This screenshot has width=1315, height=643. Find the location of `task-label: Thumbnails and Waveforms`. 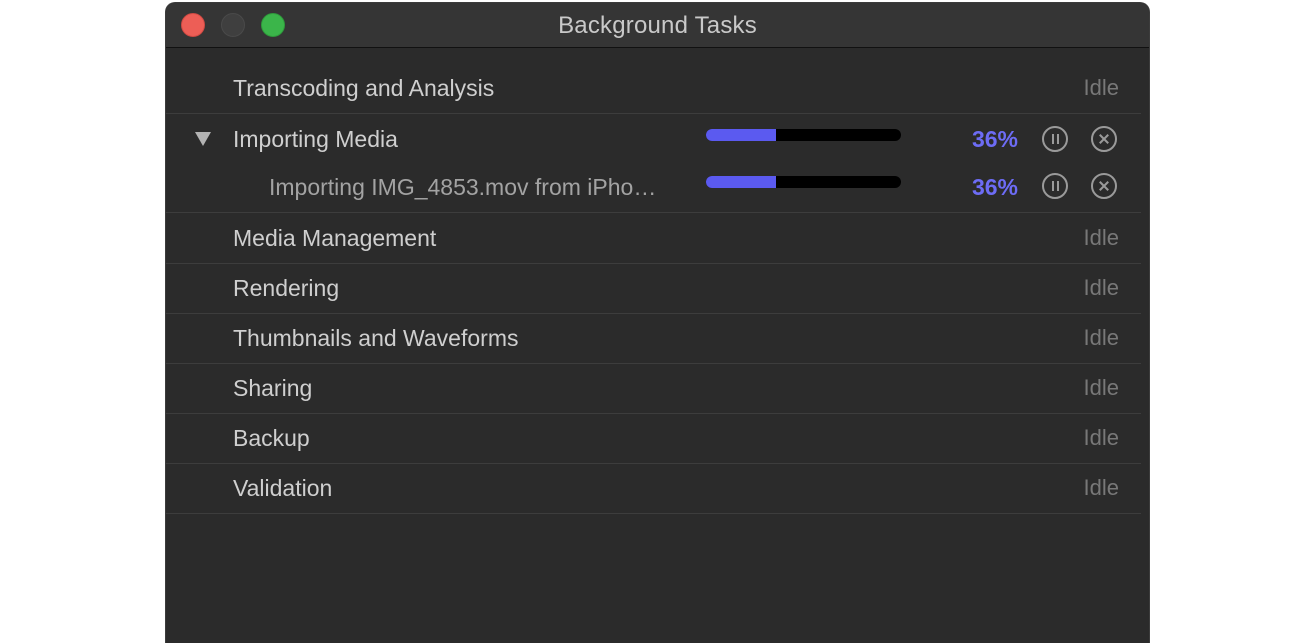

task-label: Thumbnails and Waveforms is located at coordinates (376, 338).